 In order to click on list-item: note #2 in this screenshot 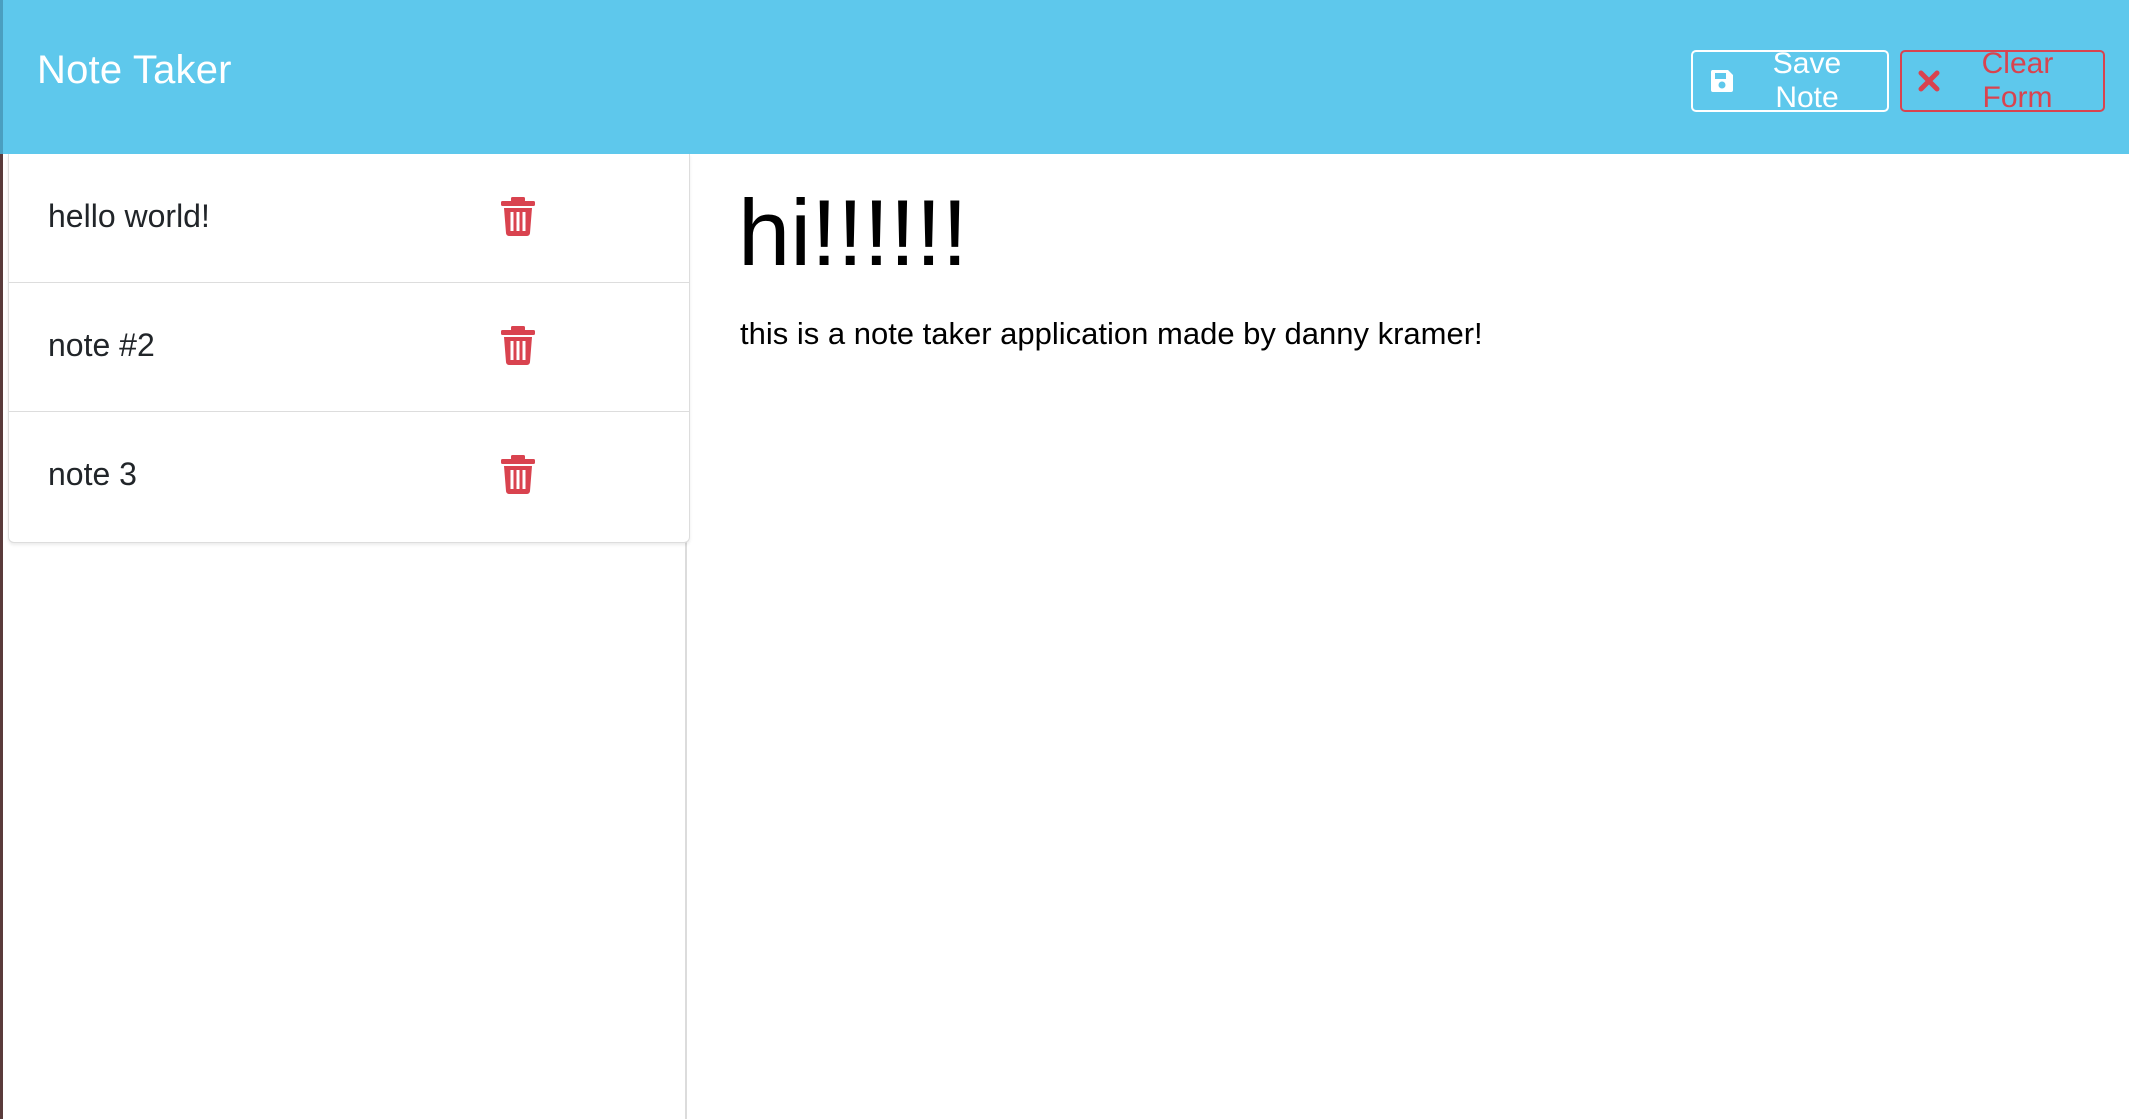, I will do `click(349, 347)`.